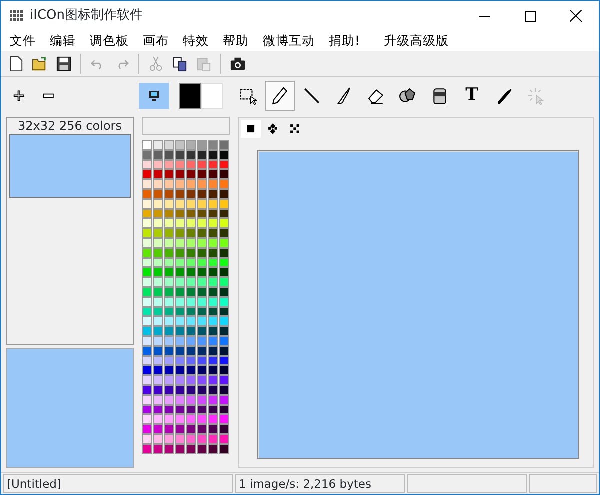  Describe the element at coordinates (236, 41) in the screenshot. I see `menu-item: 帮助` at that location.